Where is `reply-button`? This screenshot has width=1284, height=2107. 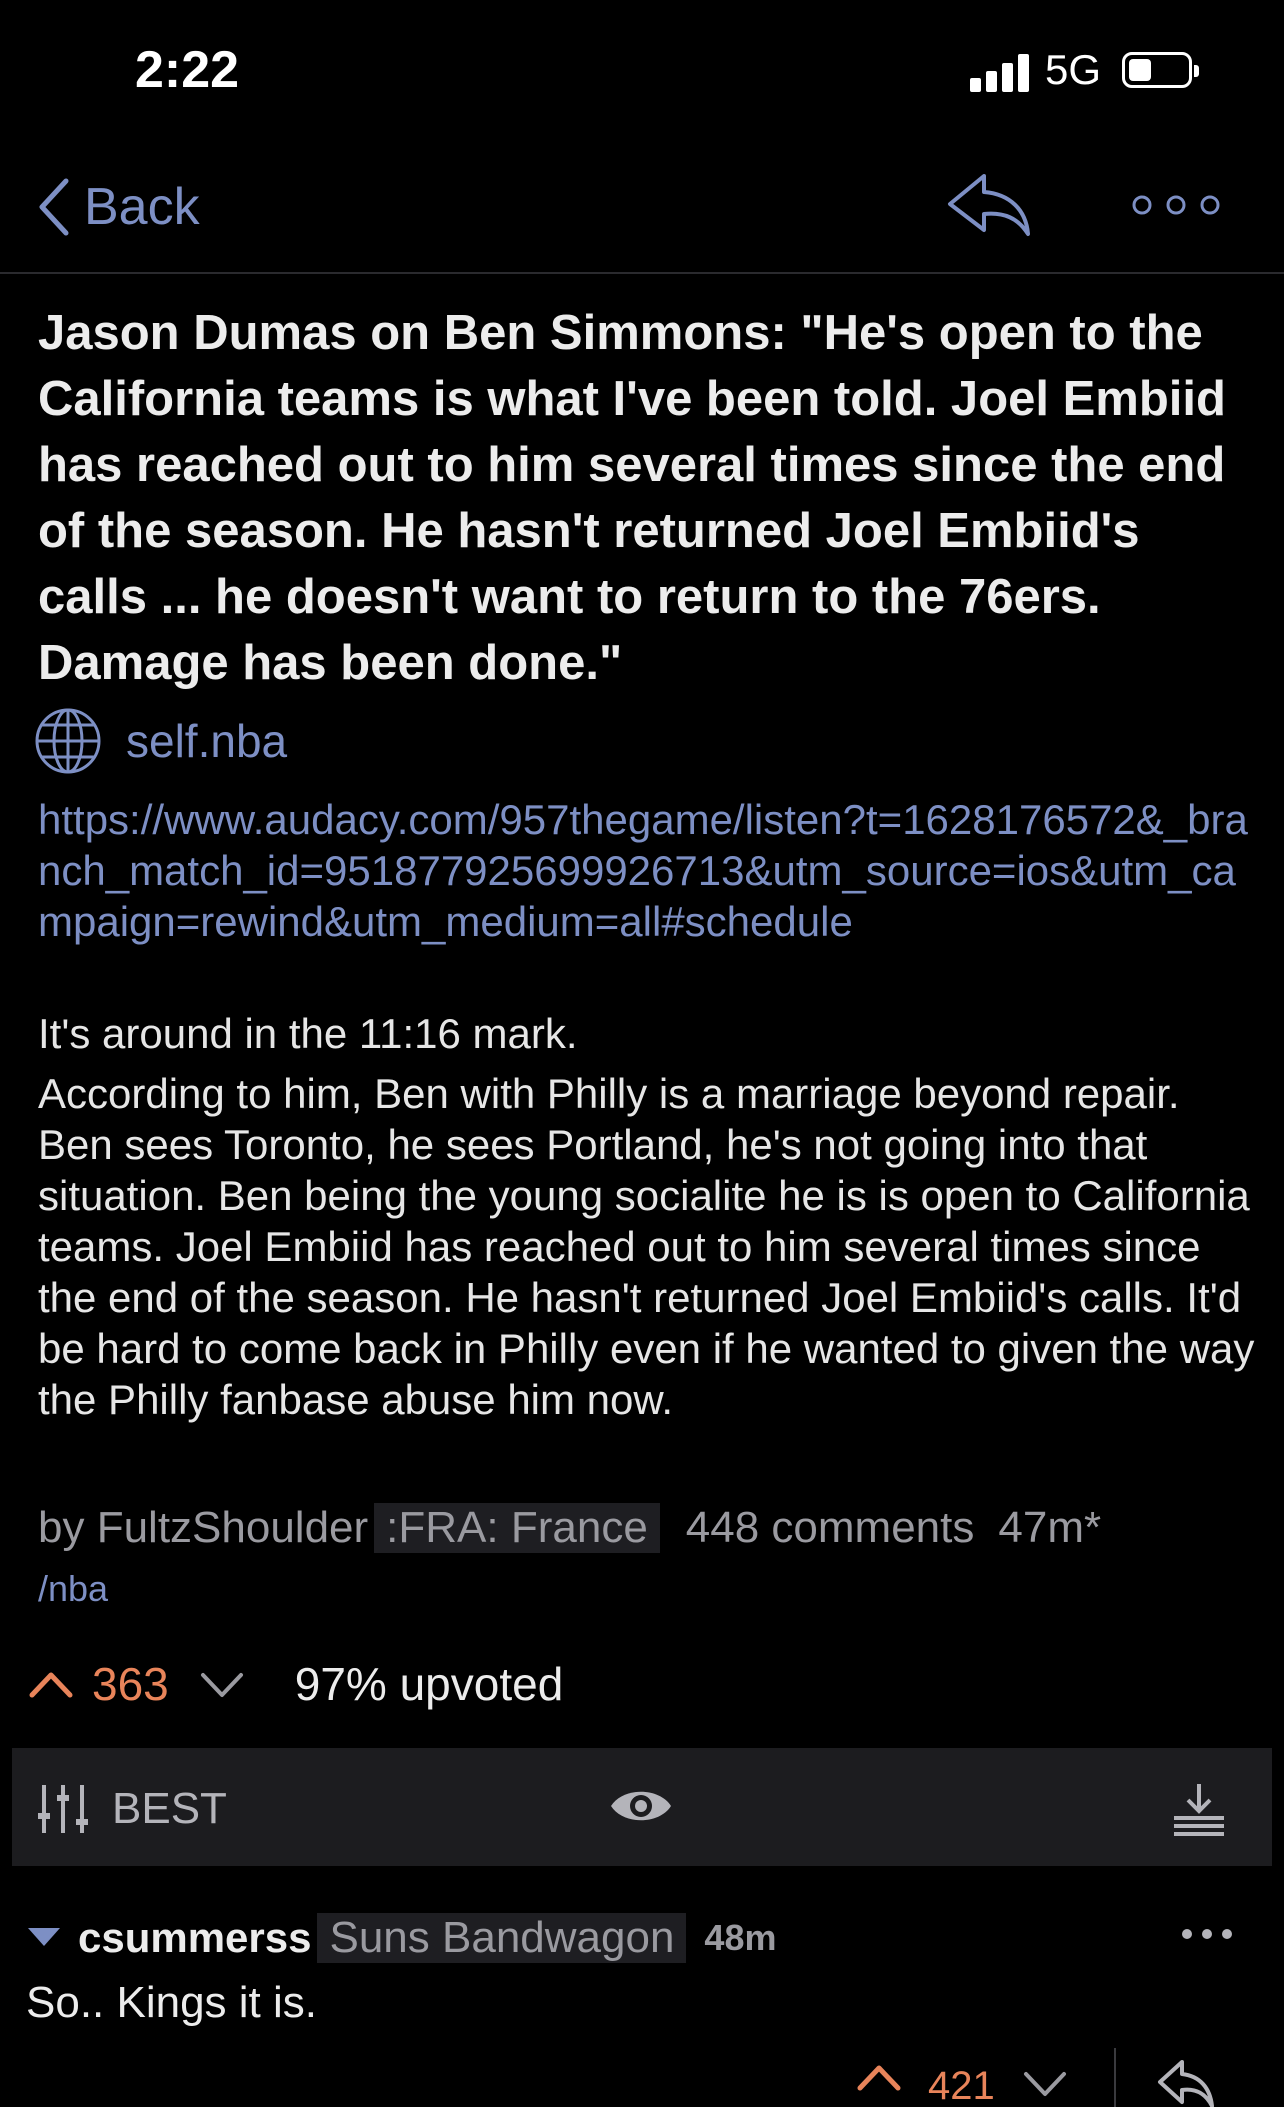 reply-button is located at coordinates (989, 205).